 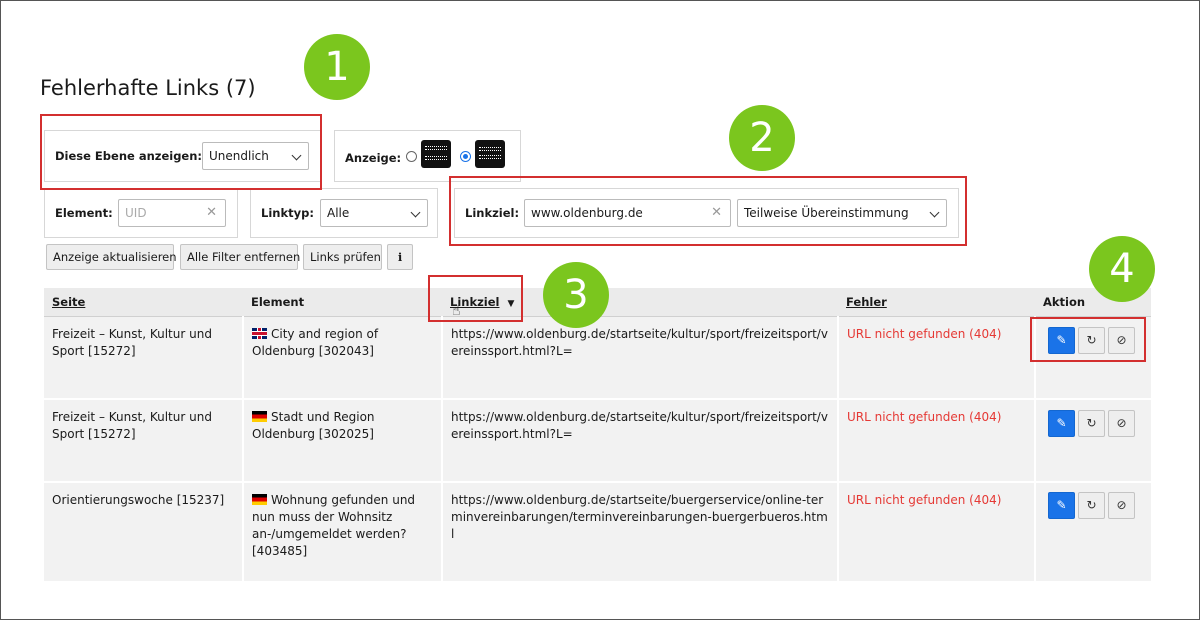 What do you see at coordinates (490, 154) in the screenshot?
I see `expanded-view-icon` at bounding box center [490, 154].